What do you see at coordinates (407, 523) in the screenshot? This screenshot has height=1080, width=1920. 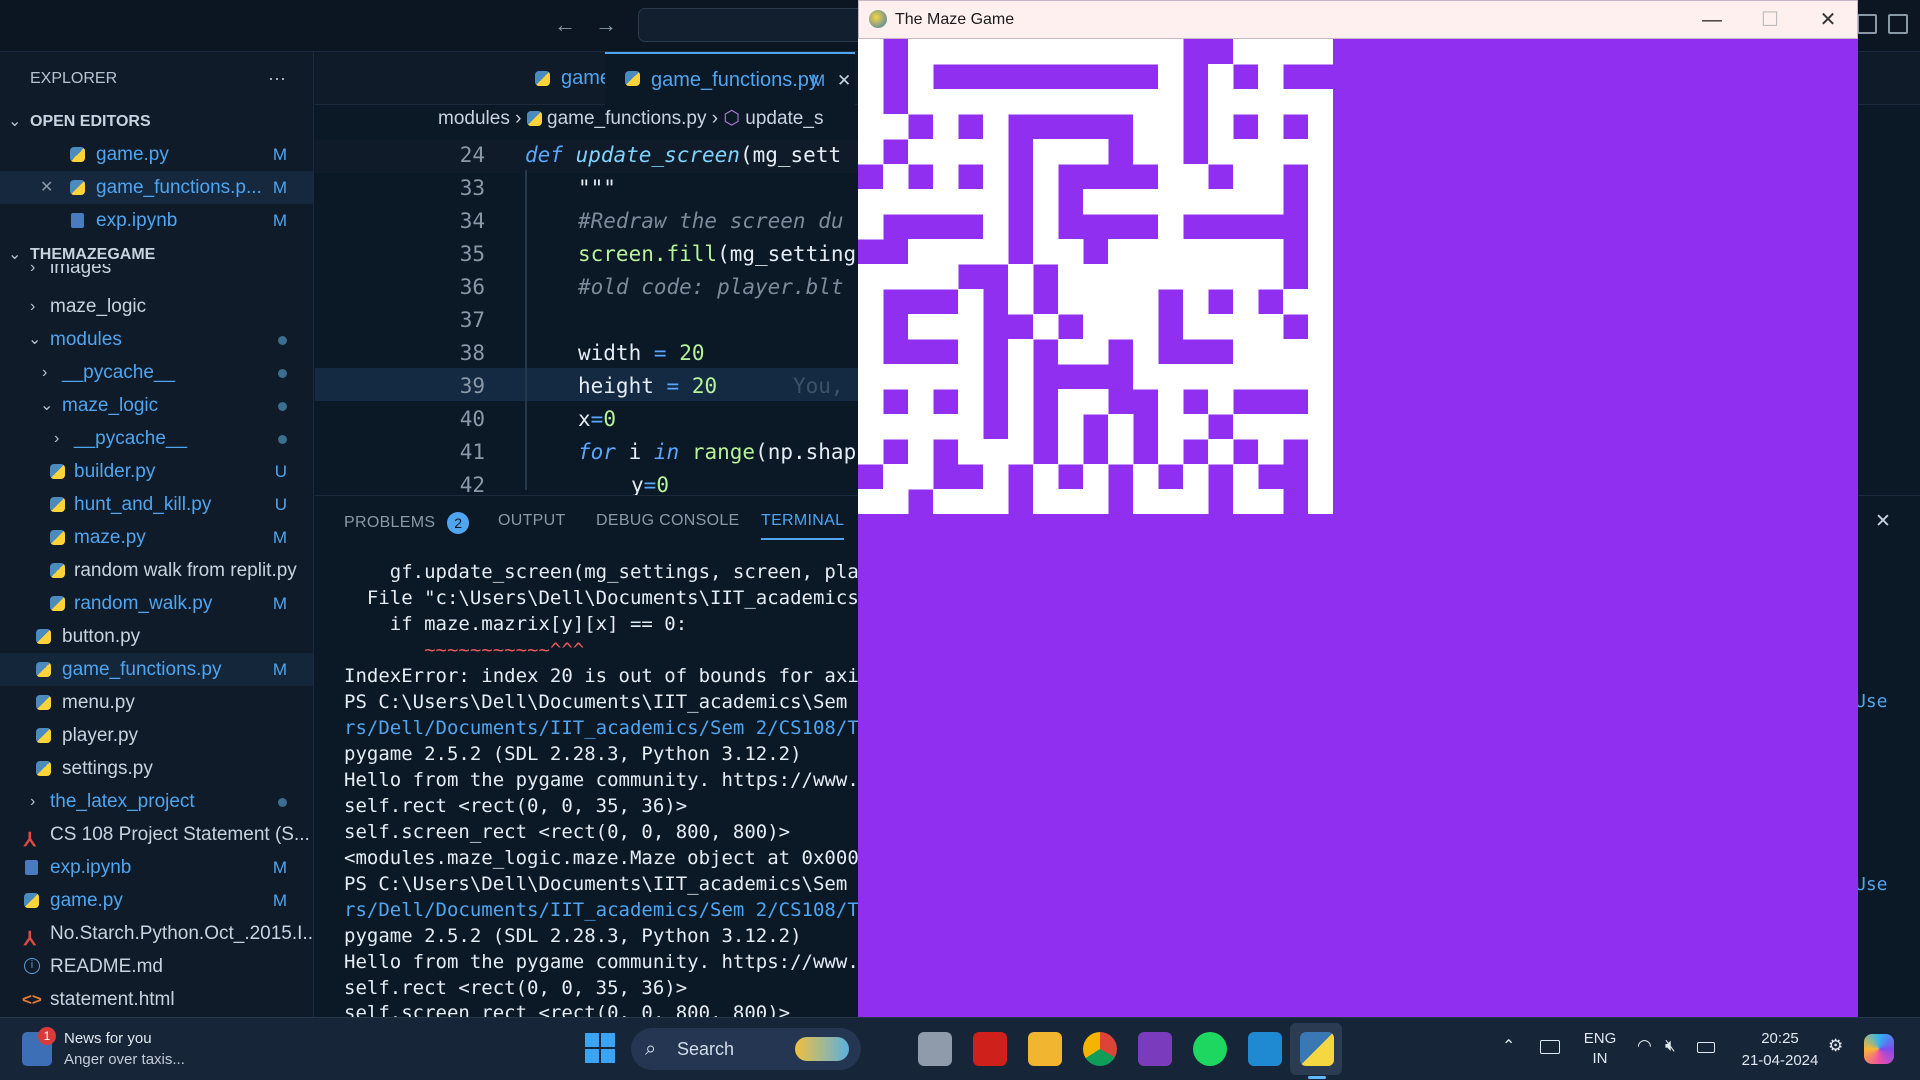 I see `tab-problems: PROBLEMS 2` at bounding box center [407, 523].